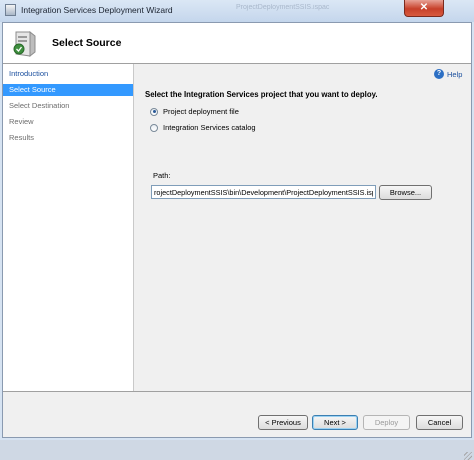 The width and height of the screenshot is (474, 460). What do you see at coordinates (68, 90) in the screenshot?
I see `nav-item-select-source: Select Source` at bounding box center [68, 90].